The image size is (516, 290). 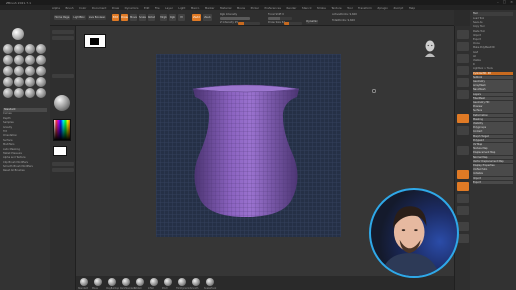 I want to click on draw-size-slider, so click(x=293, y=23).